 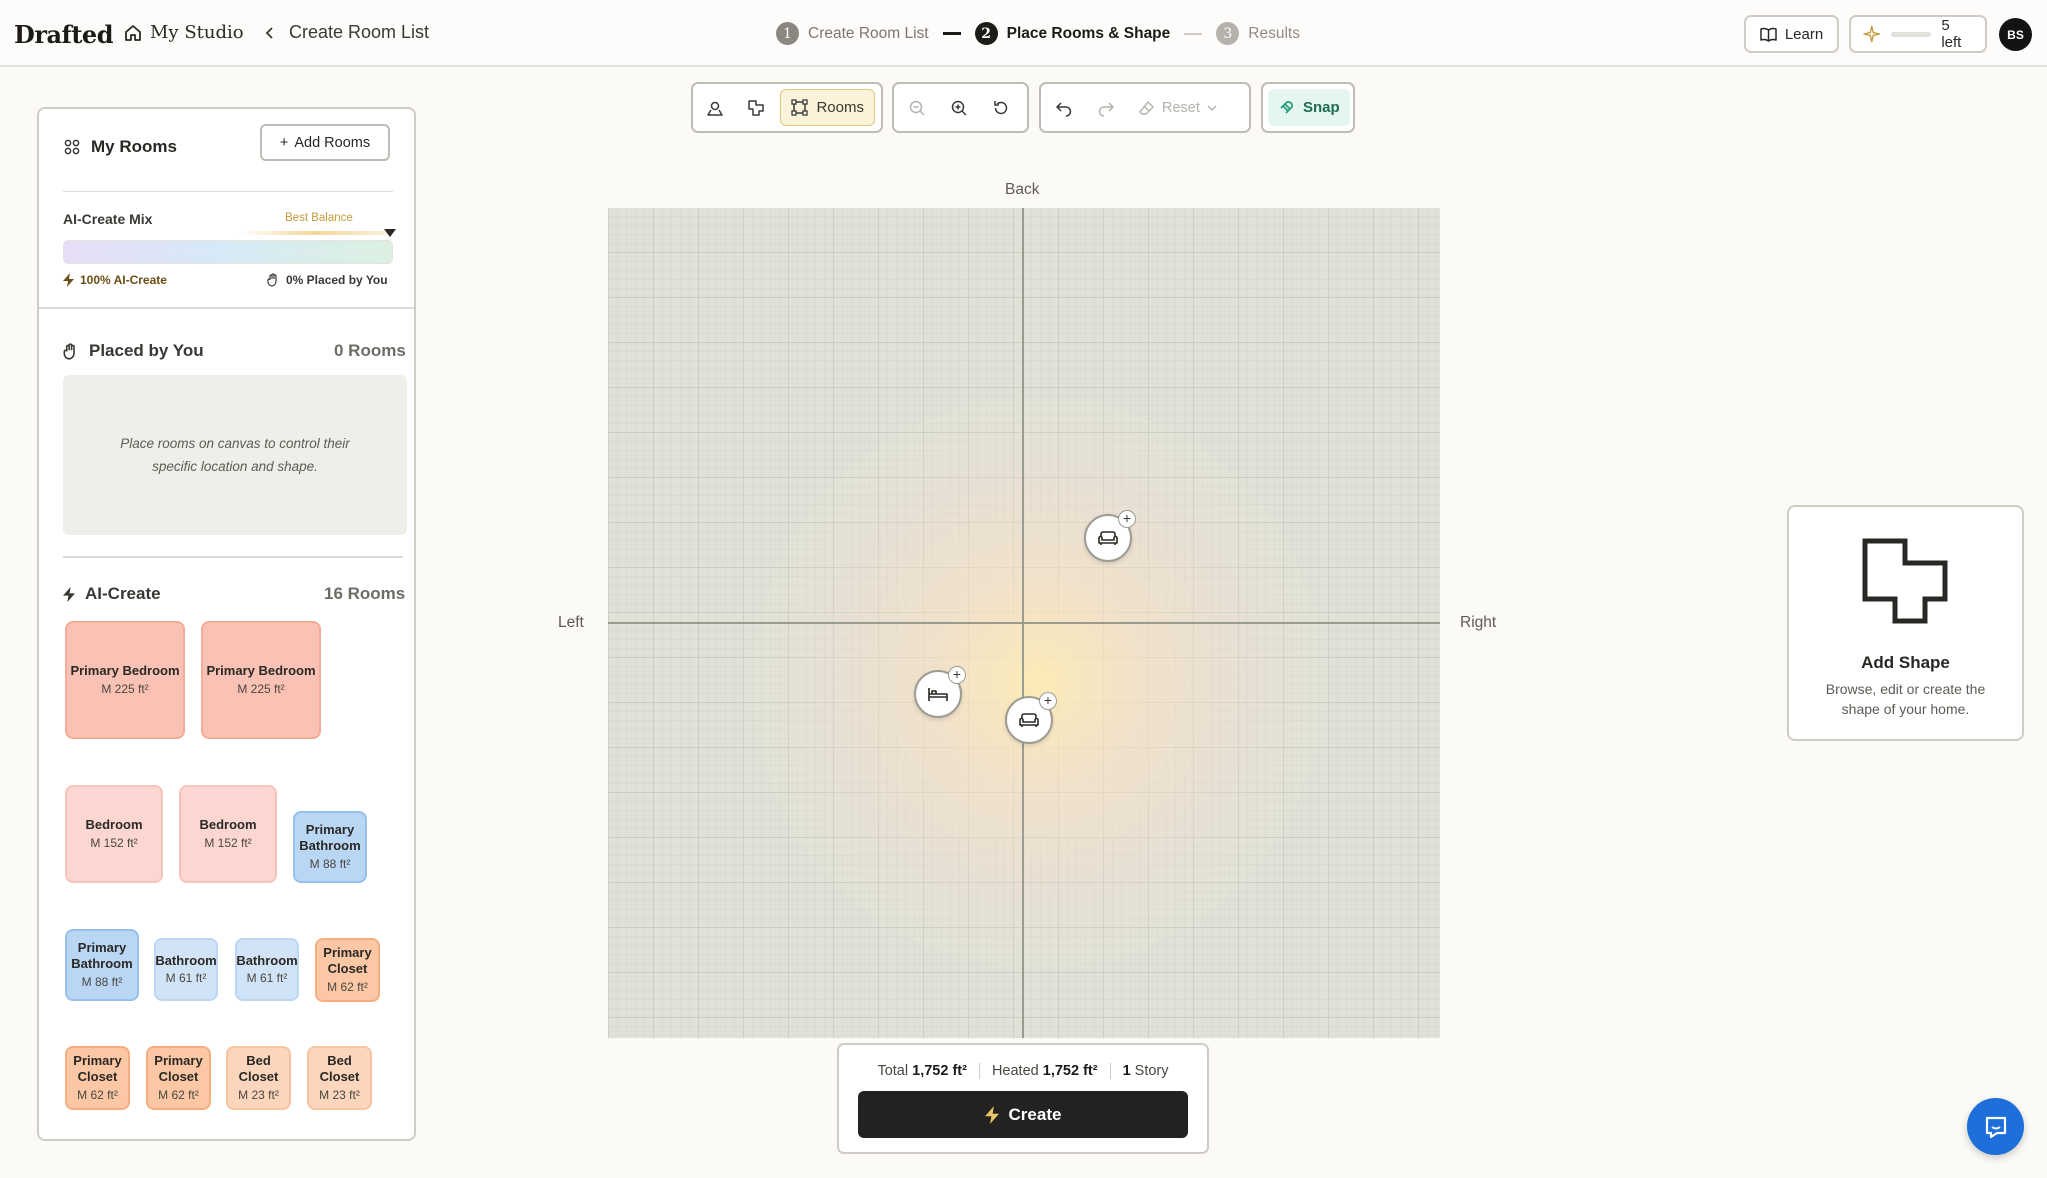 I want to click on shape-tool-button, so click(x=756, y=108).